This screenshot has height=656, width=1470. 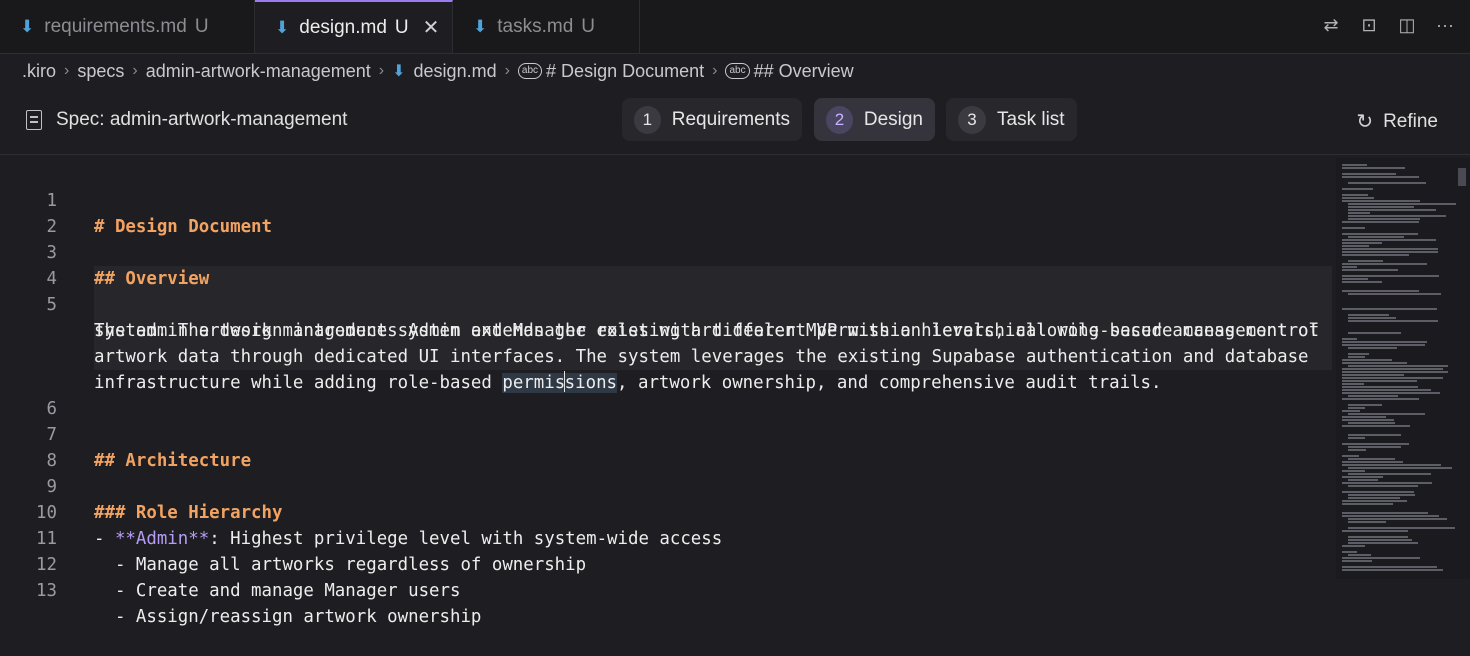 I want to click on step-design: 2 Design, so click(x=874, y=119).